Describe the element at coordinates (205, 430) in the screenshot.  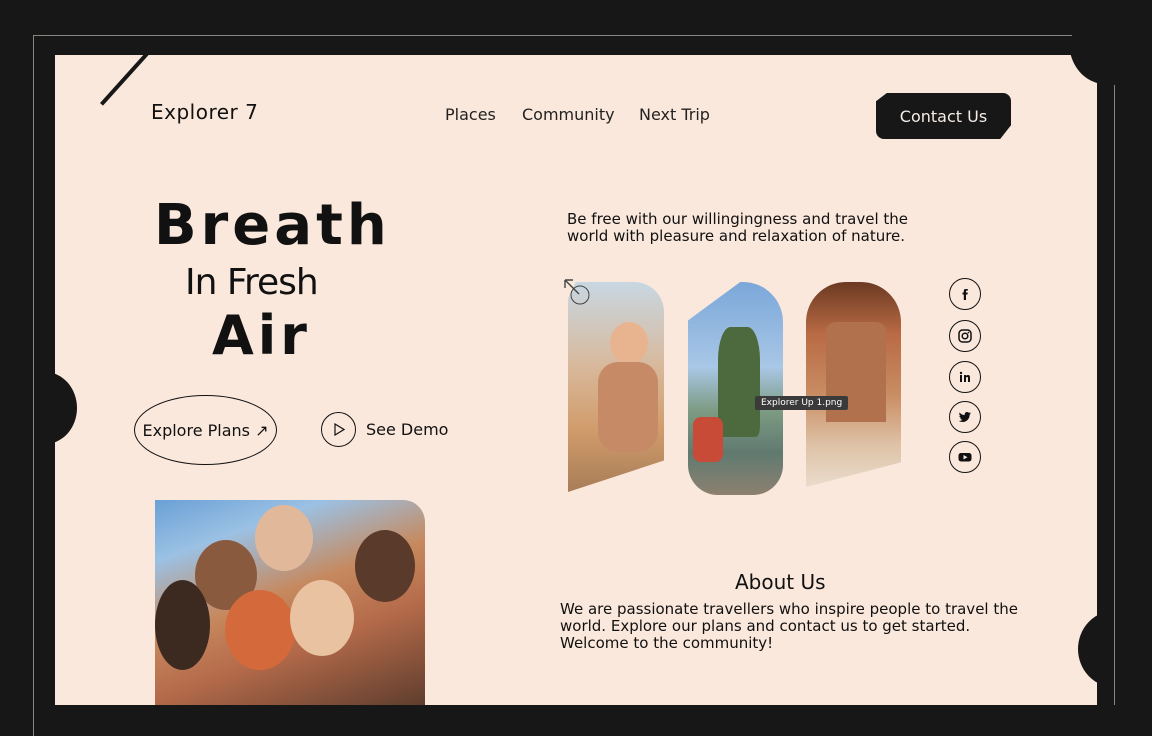
I see `explore-plans-button: Explore Plans ↗` at that location.